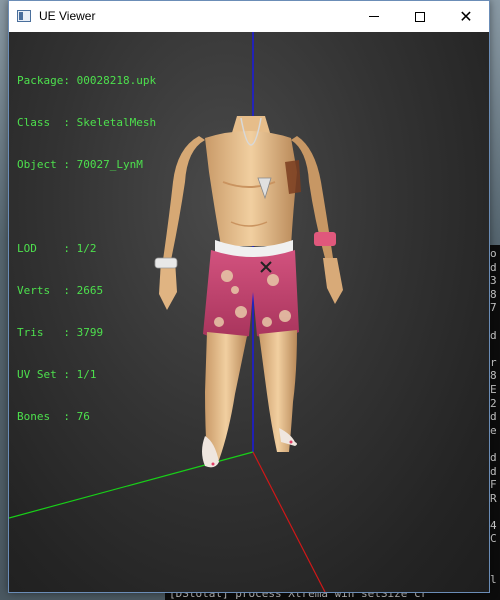 The image size is (500, 600). What do you see at coordinates (53, 416) in the screenshot?
I see `info-bones-row: Bones : 76` at bounding box center [53, 416].